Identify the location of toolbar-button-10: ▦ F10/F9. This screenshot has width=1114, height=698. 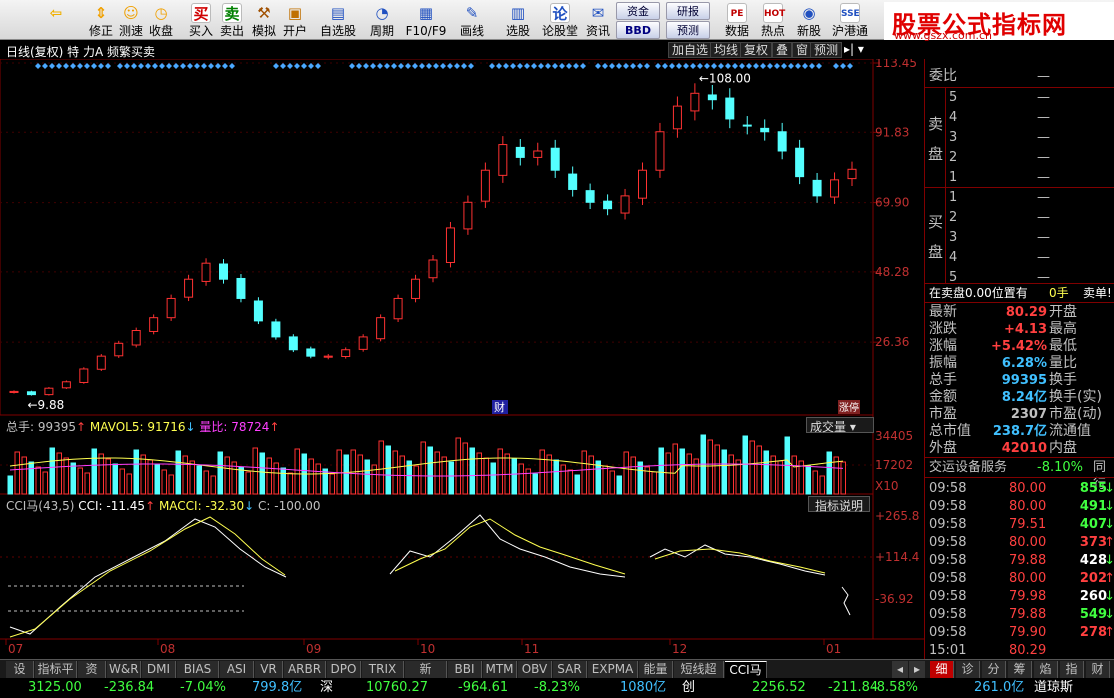
(426, 20).